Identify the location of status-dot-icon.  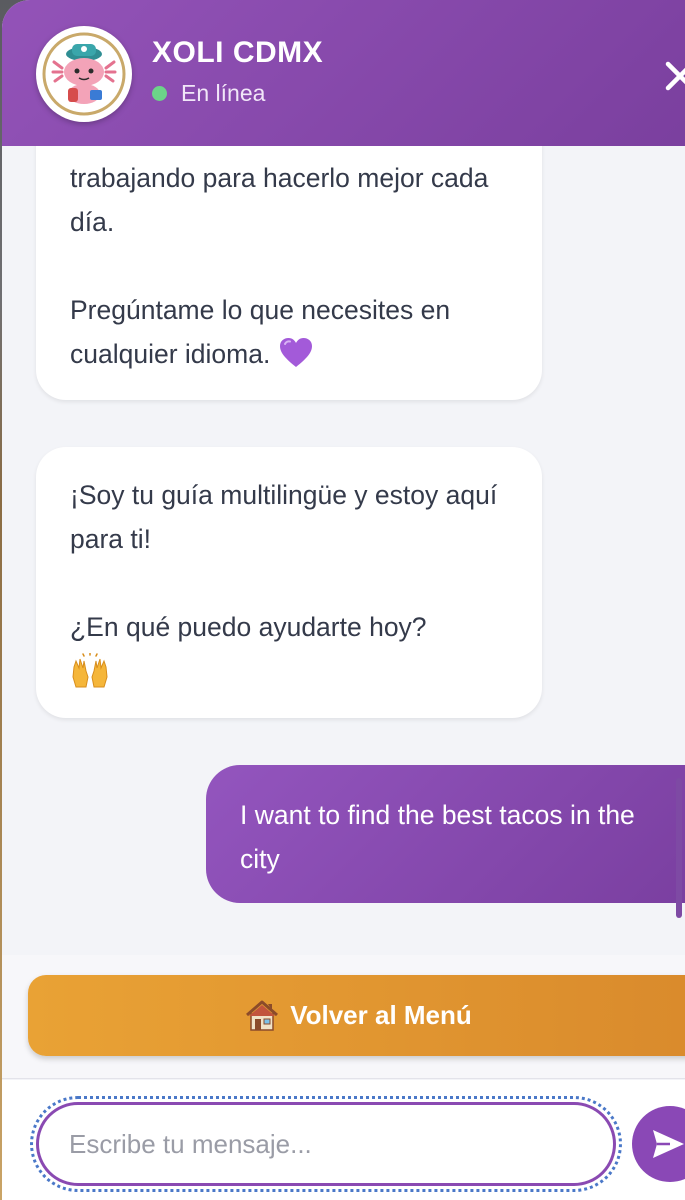
(159, 93).